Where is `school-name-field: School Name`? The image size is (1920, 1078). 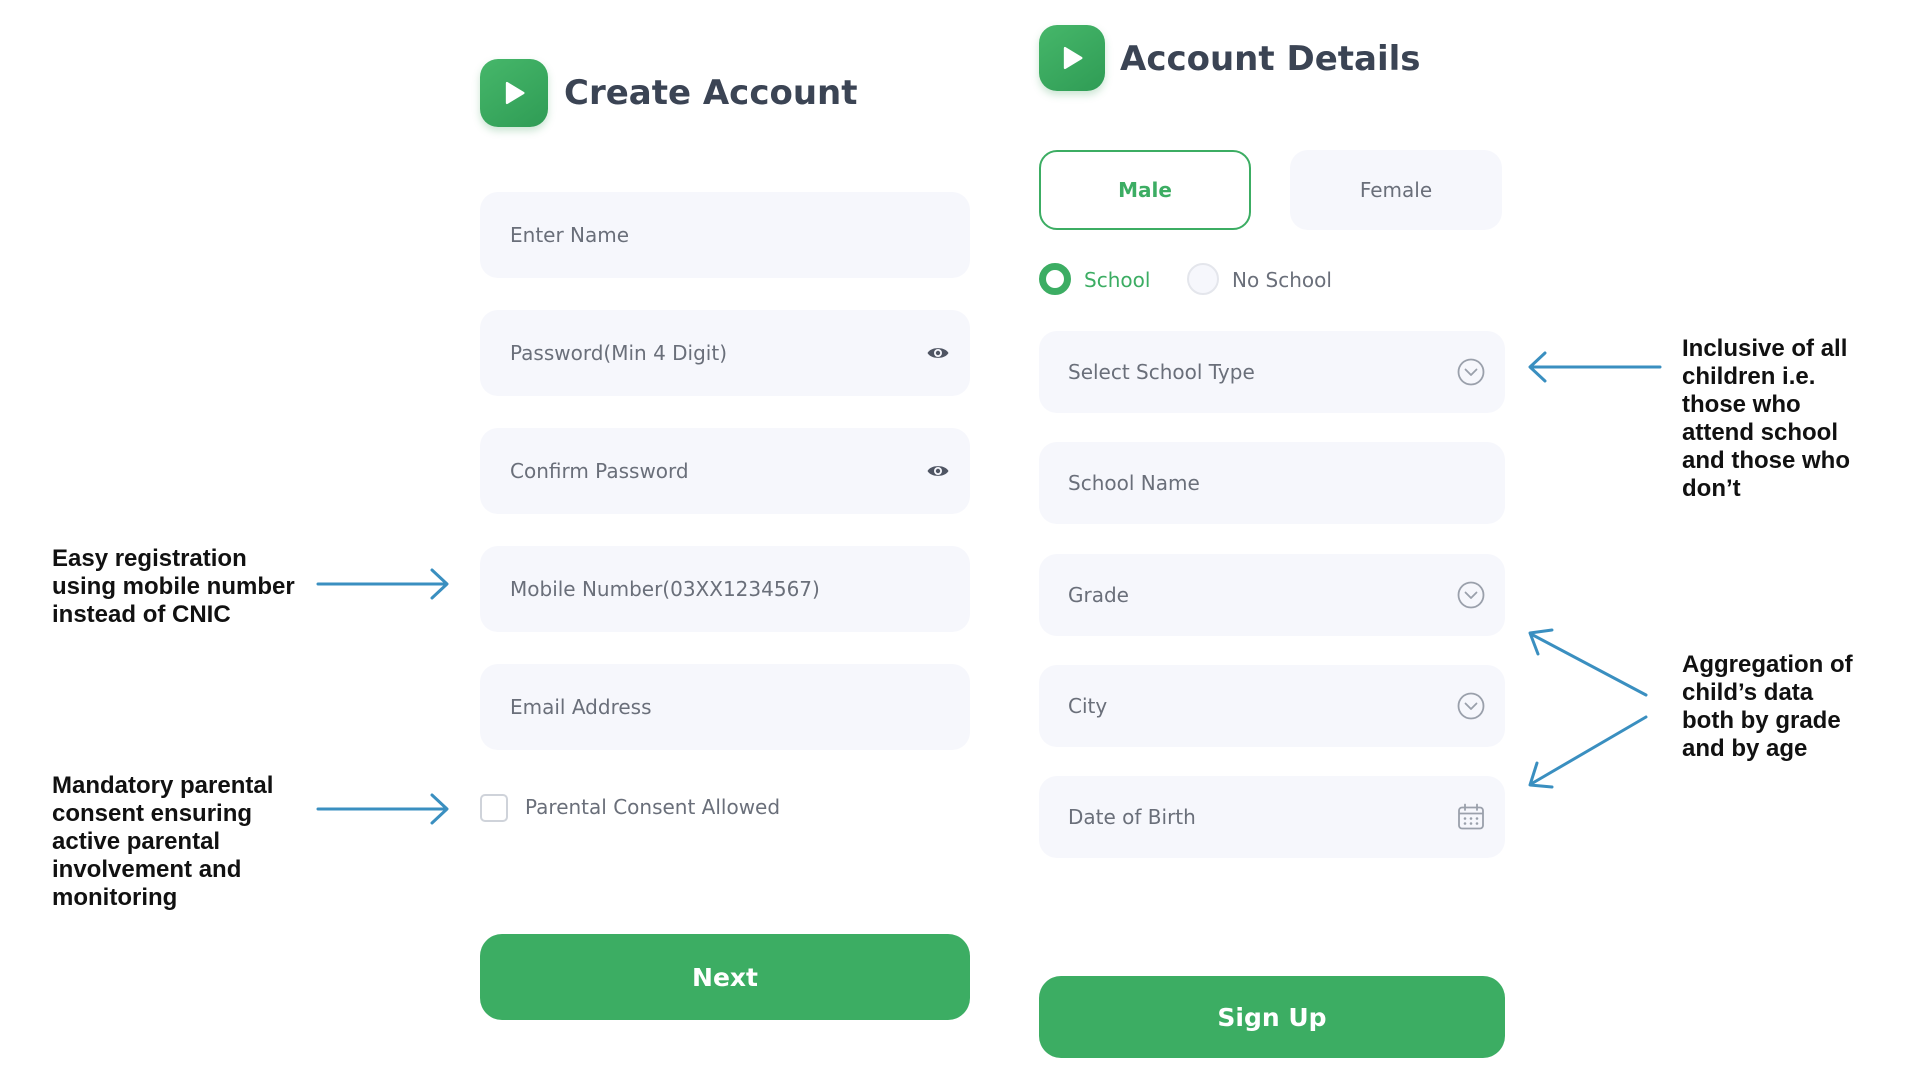
school-name-field: School Name is located at coordinates (1272, 483).